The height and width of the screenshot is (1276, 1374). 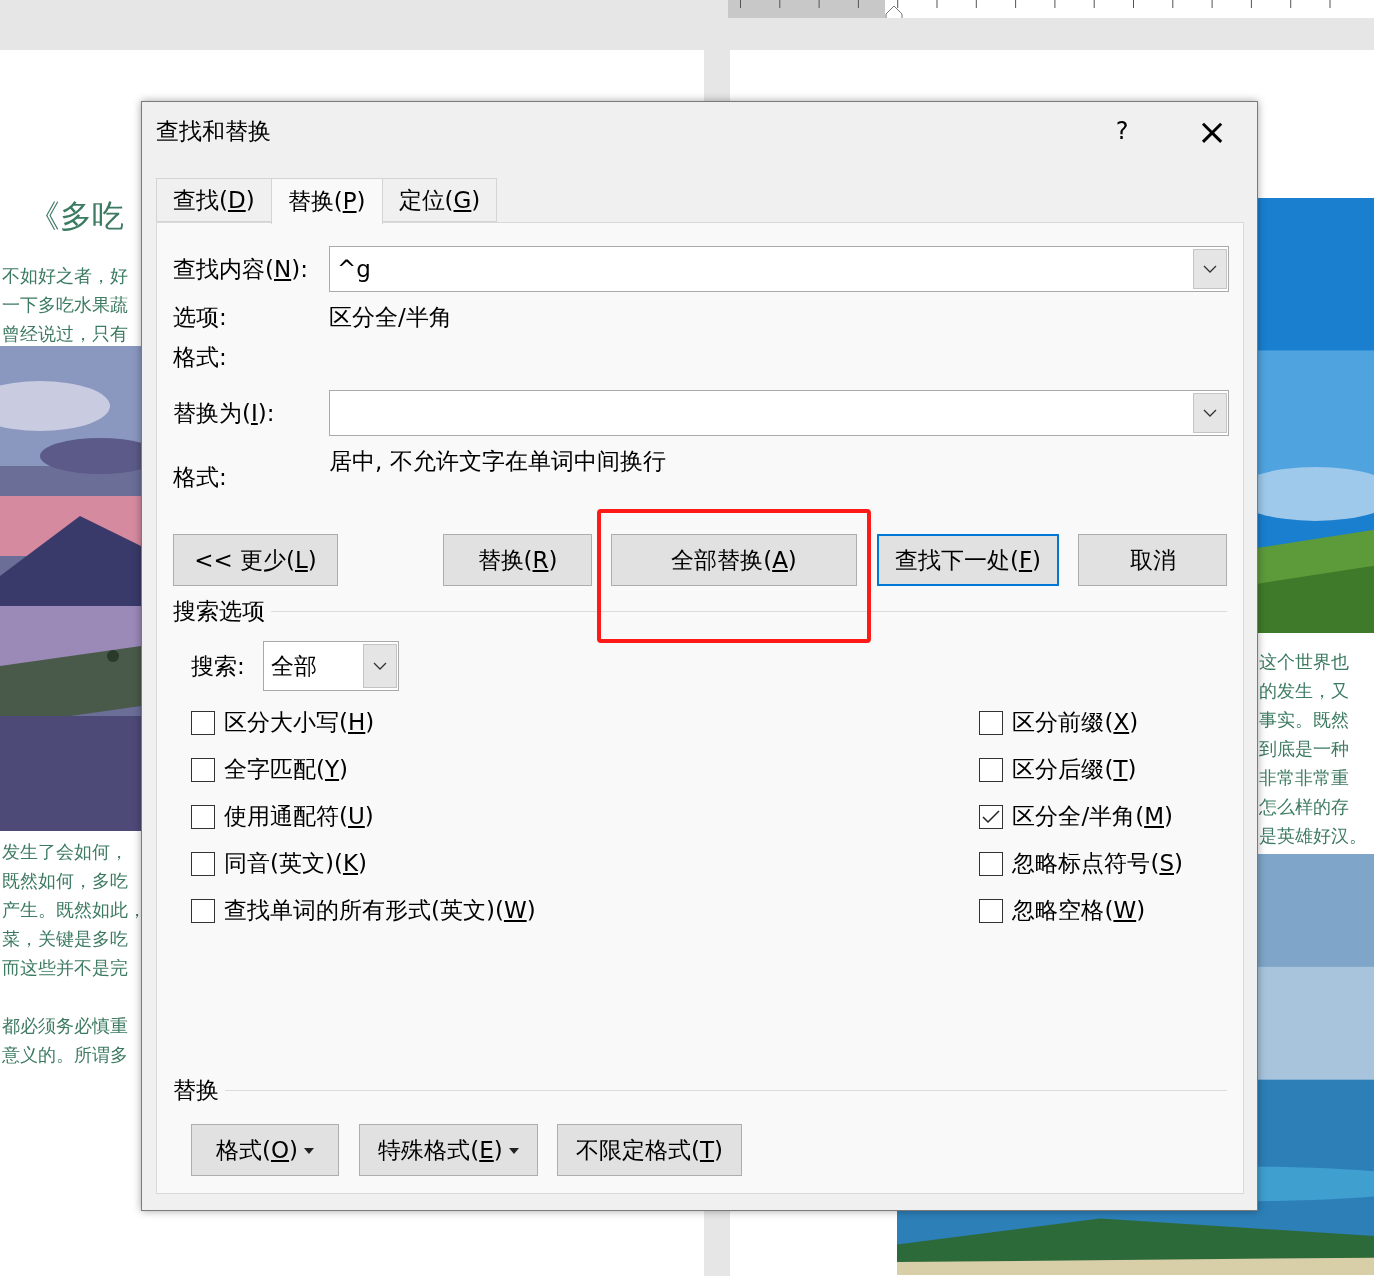 I want to click on checkbox-option: 区分全/半角(M), so click(x=1081, y=816).